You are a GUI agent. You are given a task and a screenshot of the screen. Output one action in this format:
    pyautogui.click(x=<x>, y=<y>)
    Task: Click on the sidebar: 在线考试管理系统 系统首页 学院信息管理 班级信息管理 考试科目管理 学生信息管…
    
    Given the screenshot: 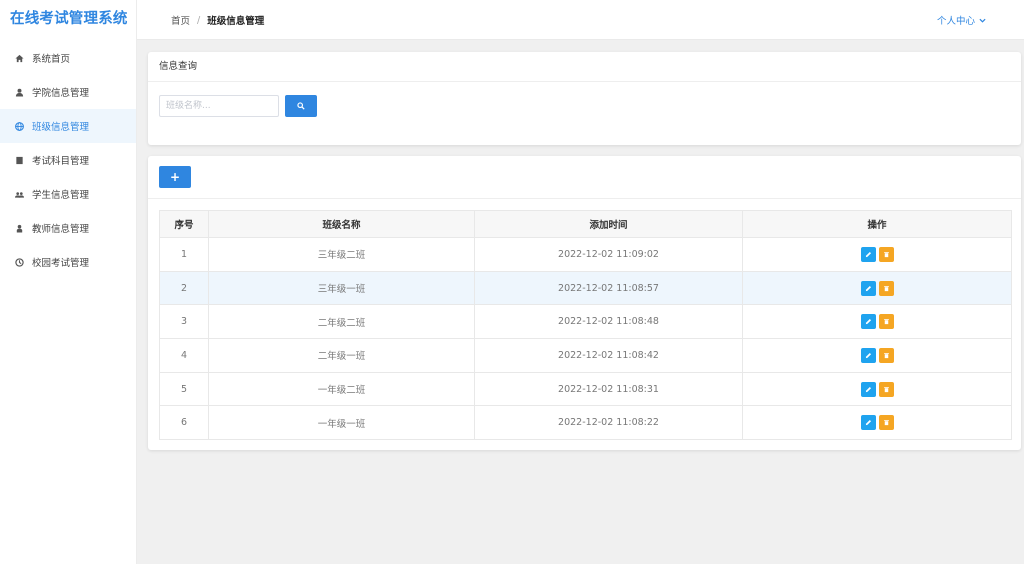 What is the action you would take?
    pyautogui.click(x=68, y=282)
    